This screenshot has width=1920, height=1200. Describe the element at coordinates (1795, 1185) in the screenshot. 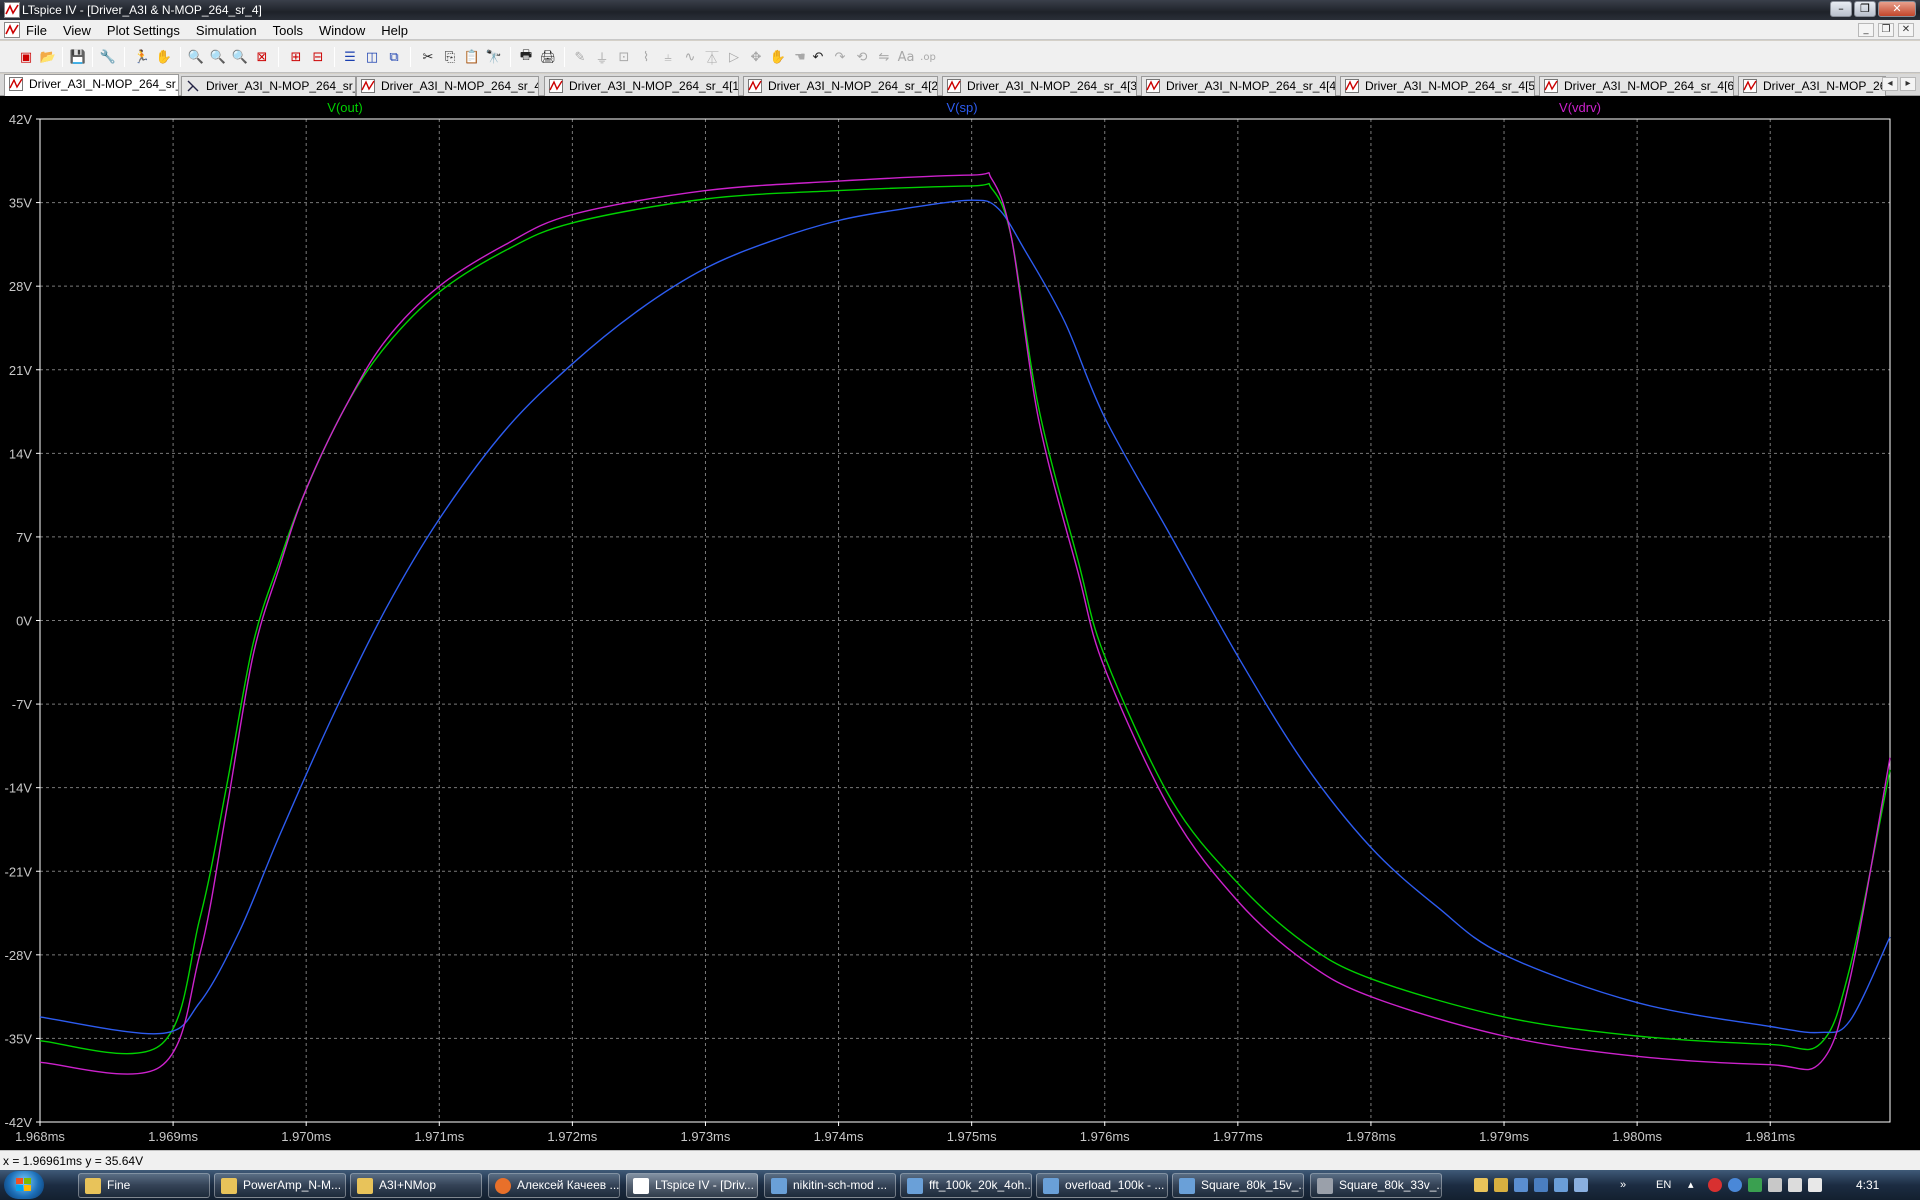

I see `tray-network-status-icon` at that location.